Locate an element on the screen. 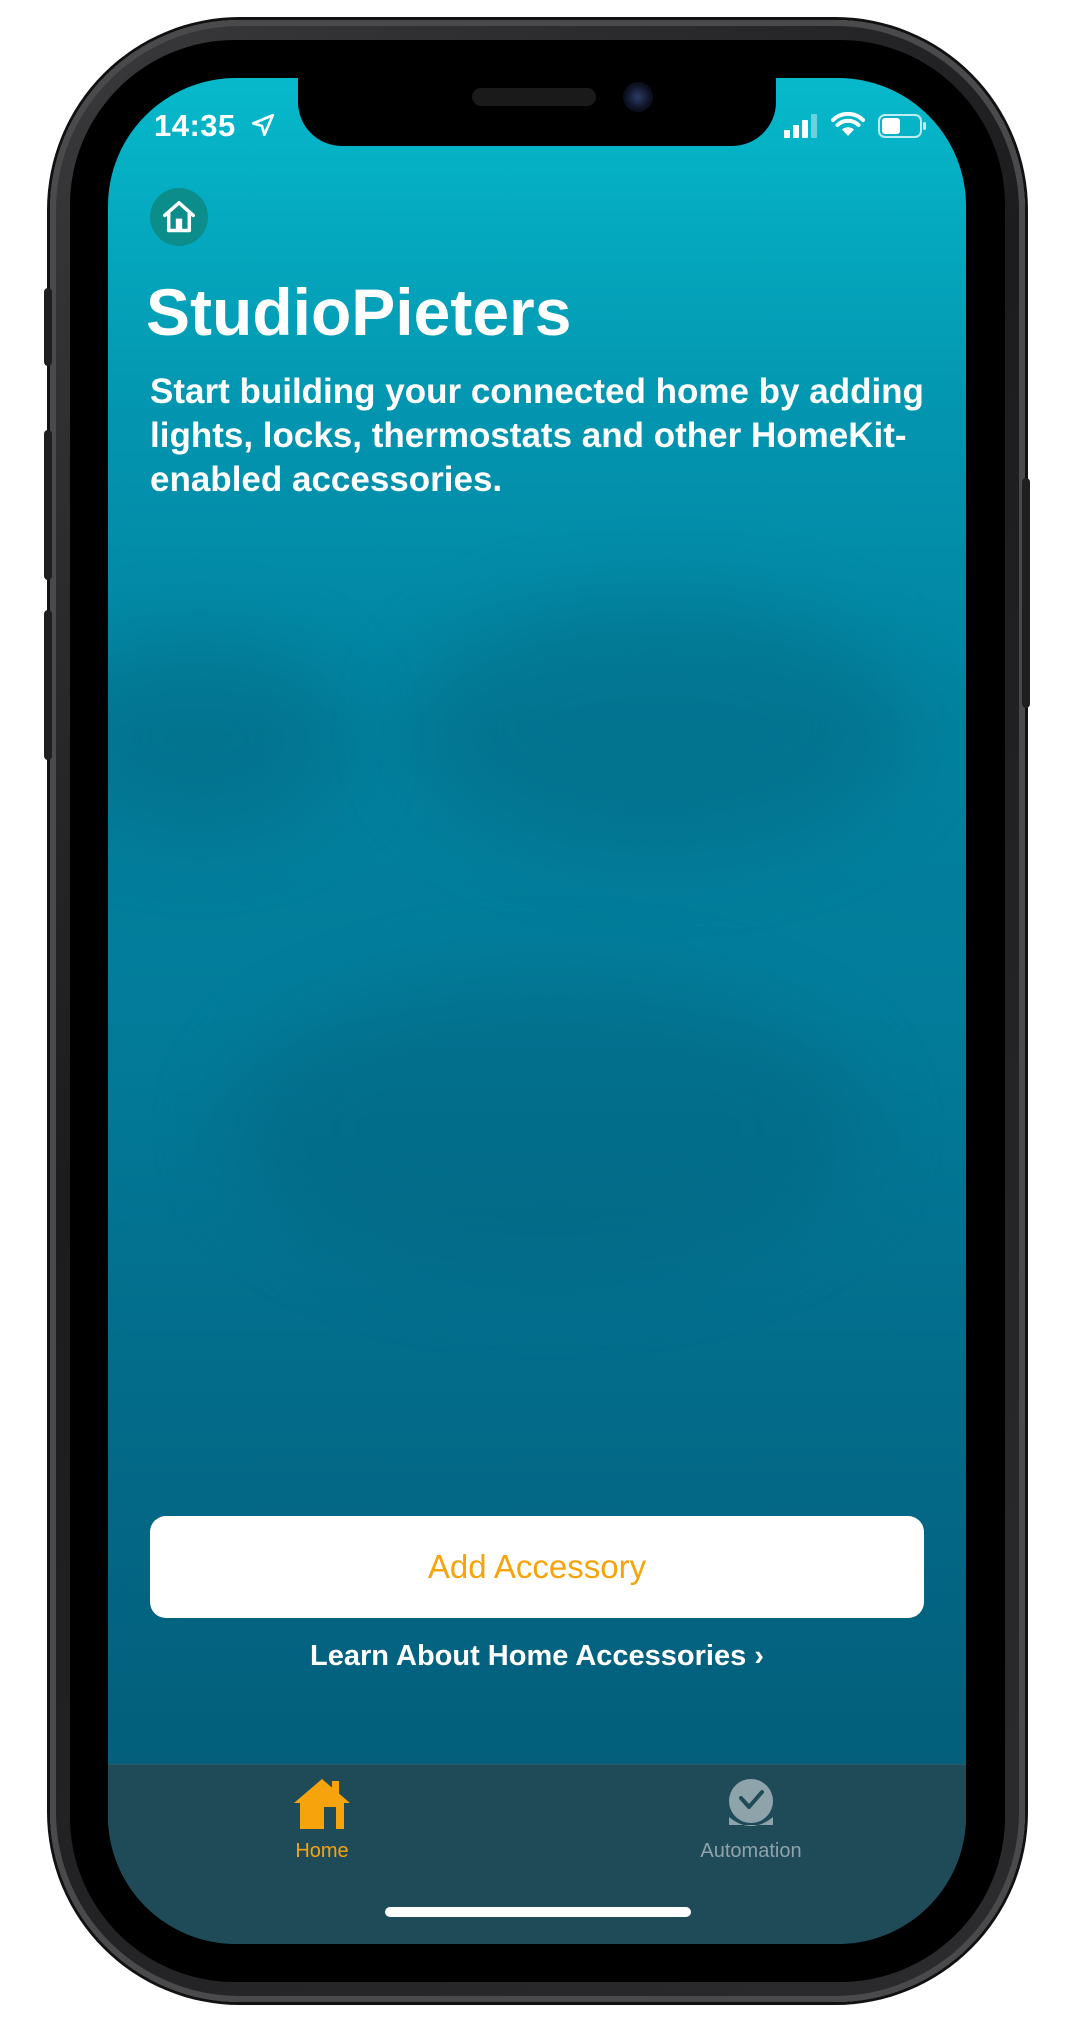 This screenshot has width=1077, height=2044. home-settings-button is located at coordinates (179, 217).